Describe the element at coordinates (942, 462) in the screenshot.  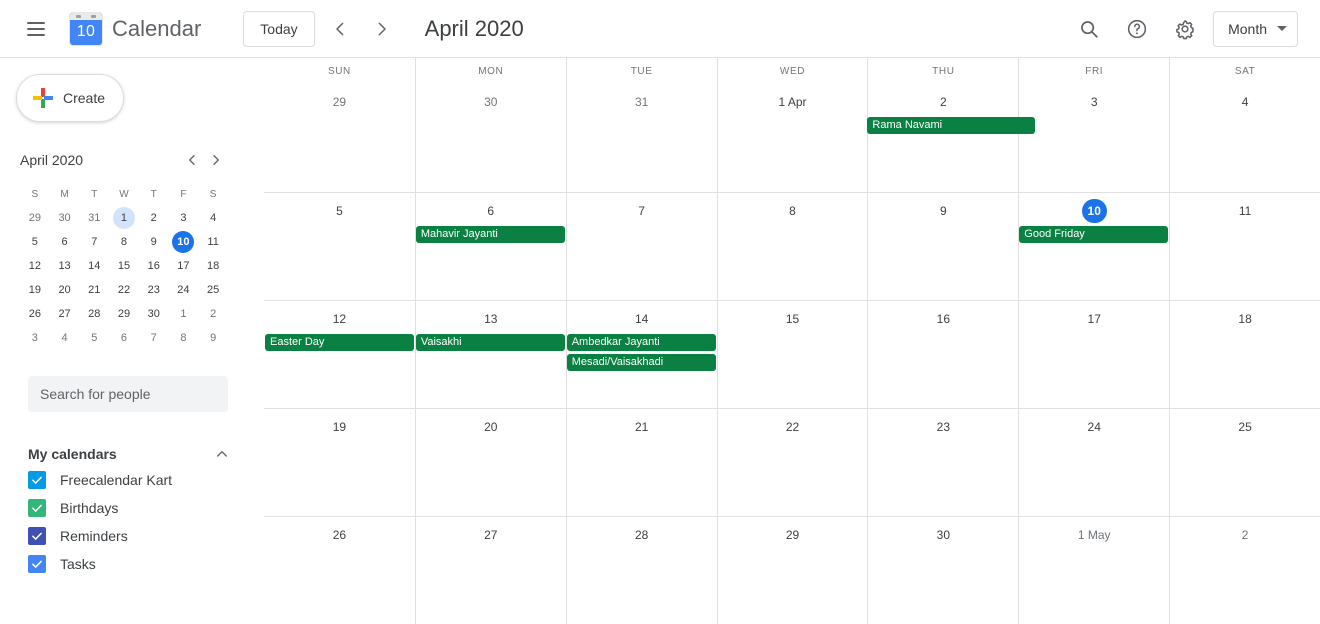
I see `day-cell: 23` at that location.